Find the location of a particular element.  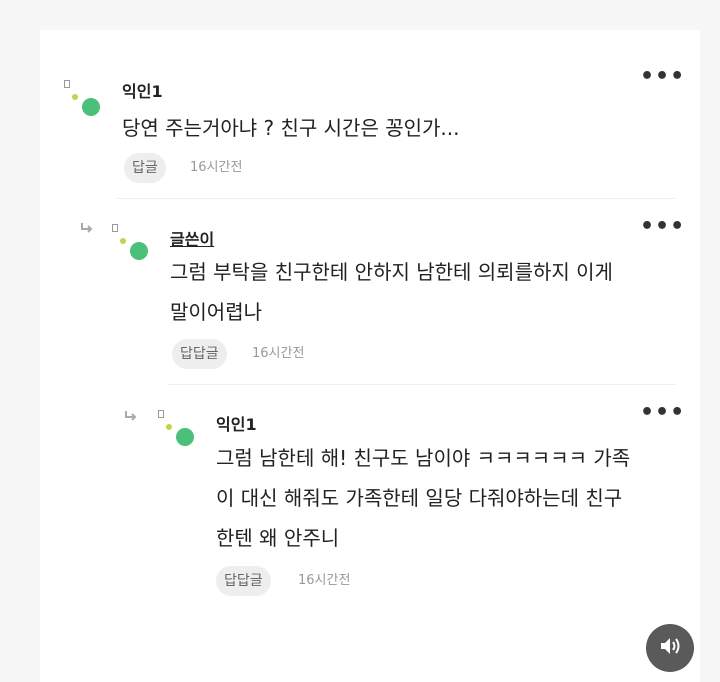

comment-text: 그럼 부탁을 친구한테 안하지 남한테 의뢰를하지 이게 말이어렵나 is located at coordinates (391, 292).